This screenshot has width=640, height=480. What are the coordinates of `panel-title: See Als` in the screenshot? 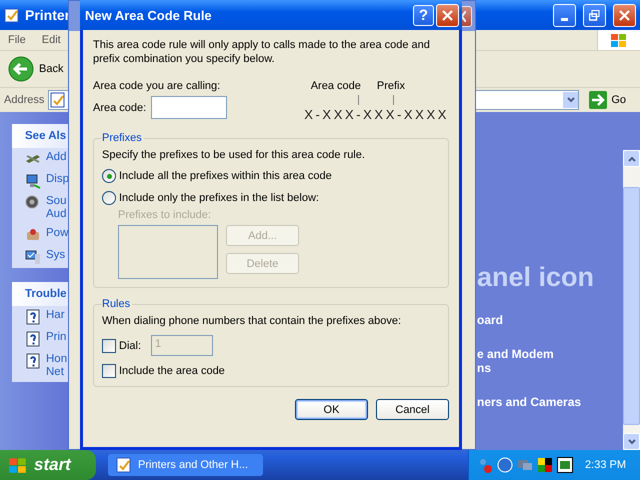 It's located at (45, 136).